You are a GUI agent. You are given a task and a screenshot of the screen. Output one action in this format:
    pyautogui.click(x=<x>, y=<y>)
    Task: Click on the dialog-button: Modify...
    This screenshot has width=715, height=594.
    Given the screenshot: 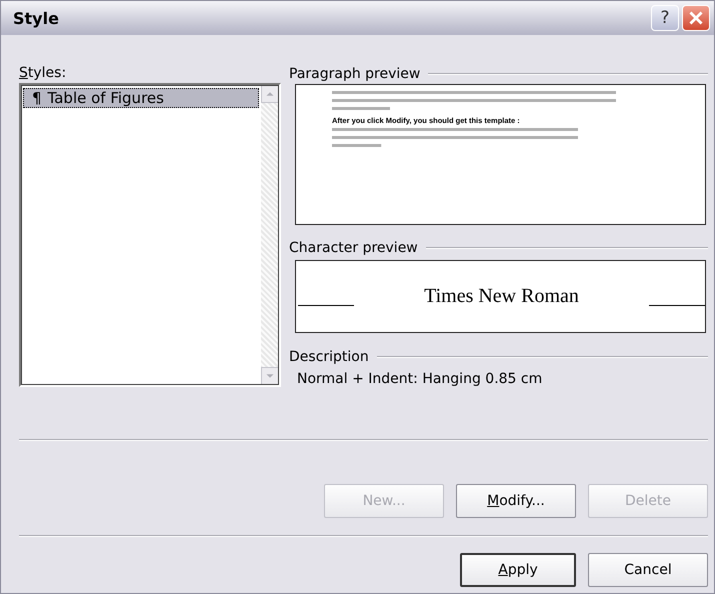 What is the action you would take?
    pyautogui.click(x=516, y=501)
    